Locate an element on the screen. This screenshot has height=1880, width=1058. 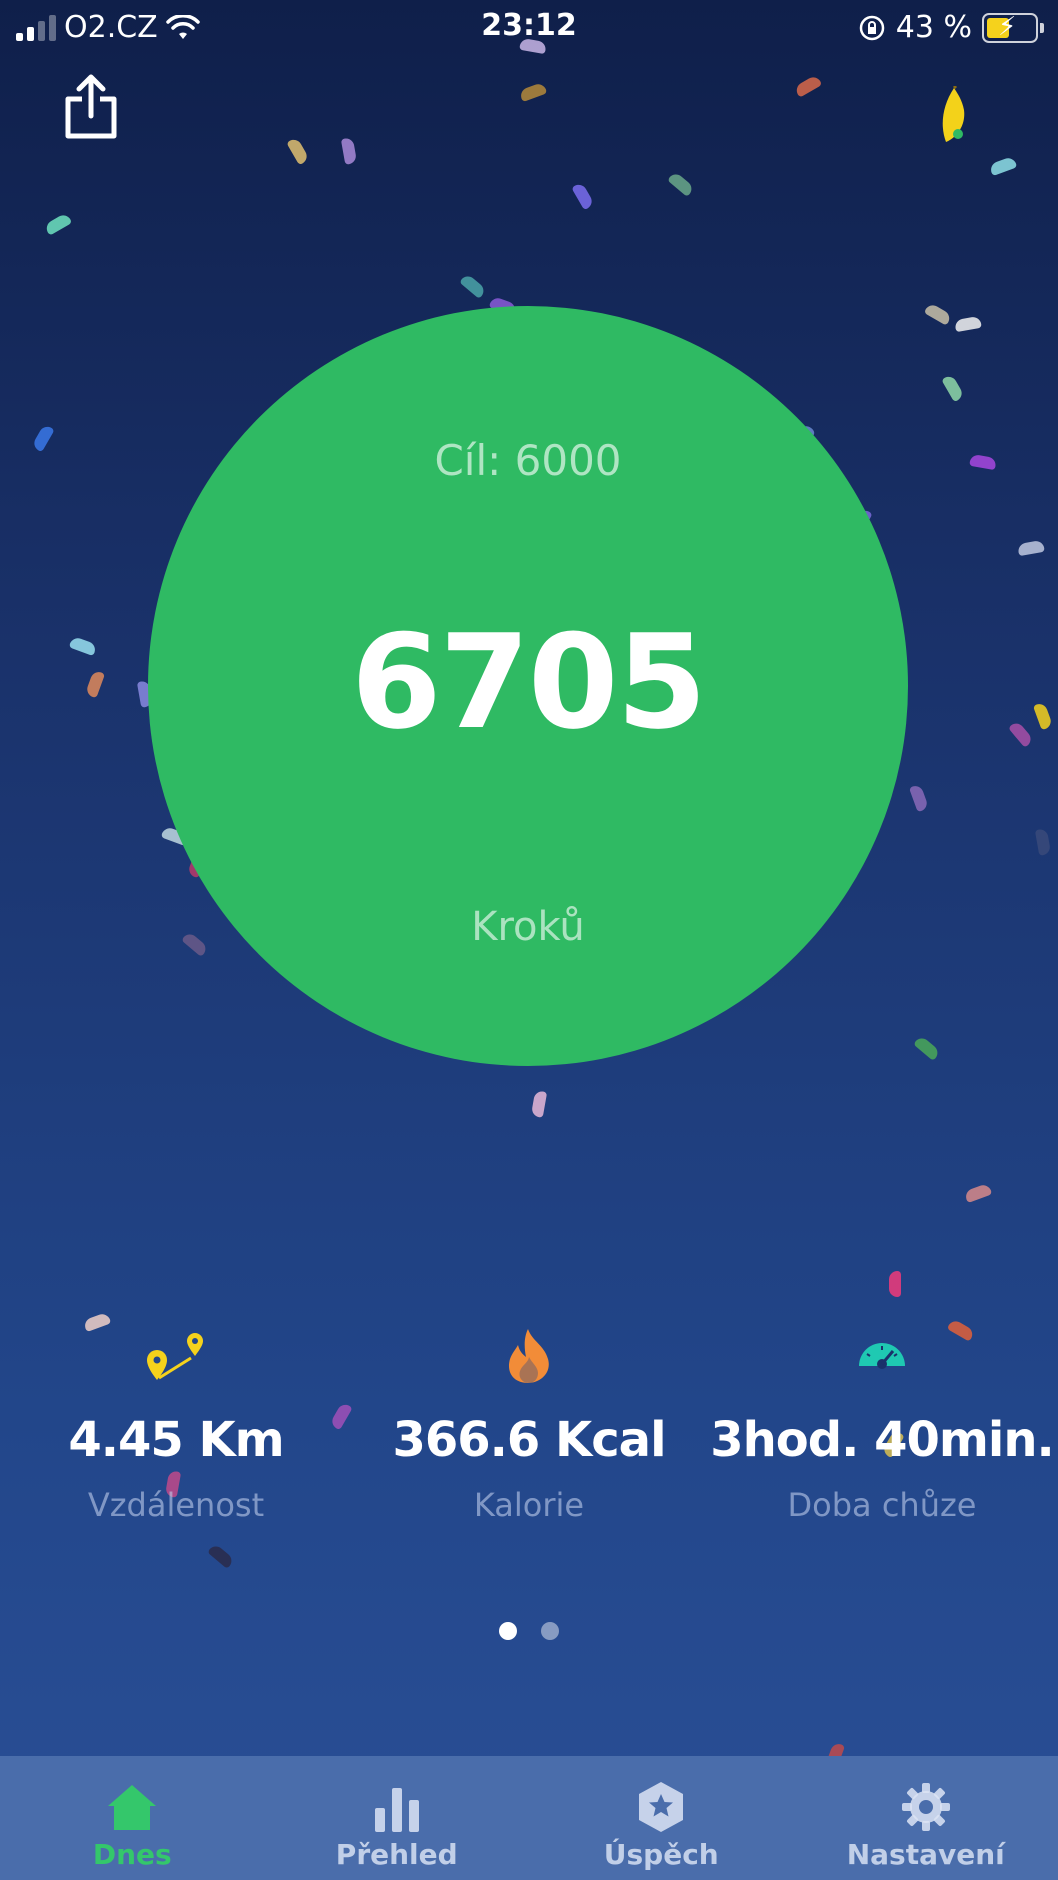
tab-settings: Nastavení is located at coordinates (926, 1818).